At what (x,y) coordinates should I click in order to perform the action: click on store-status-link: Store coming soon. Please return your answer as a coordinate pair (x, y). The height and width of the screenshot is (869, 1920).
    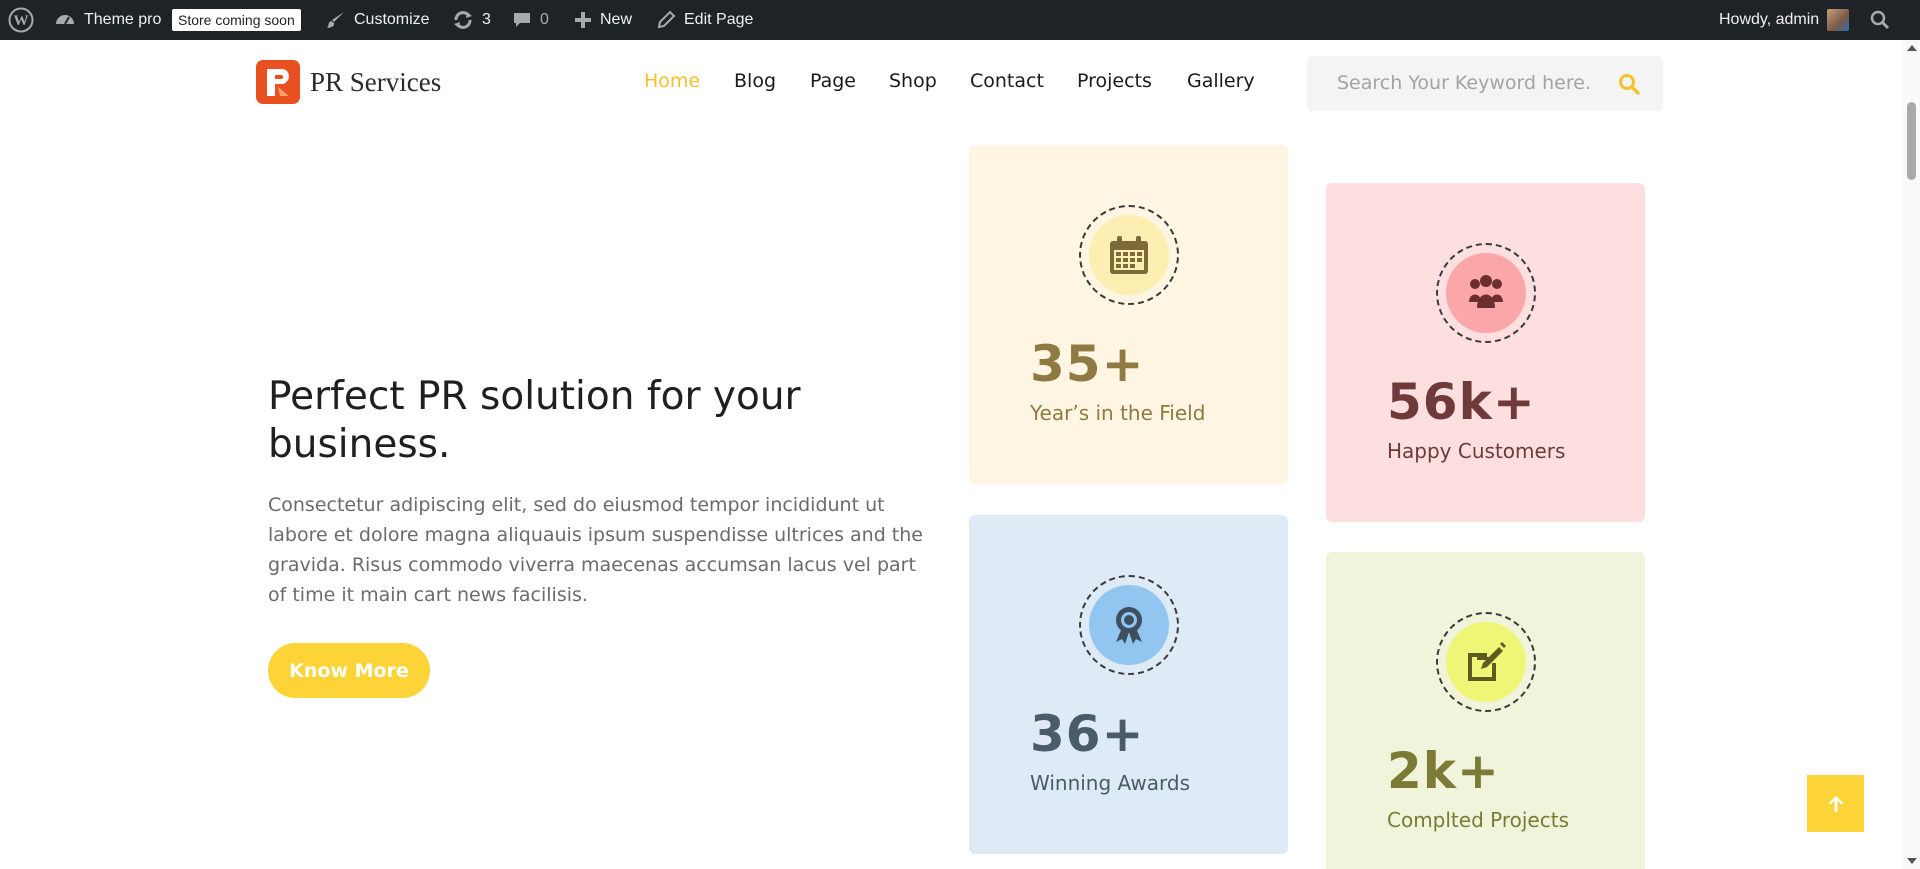
    Looking at the image, I should click on (236, 20).